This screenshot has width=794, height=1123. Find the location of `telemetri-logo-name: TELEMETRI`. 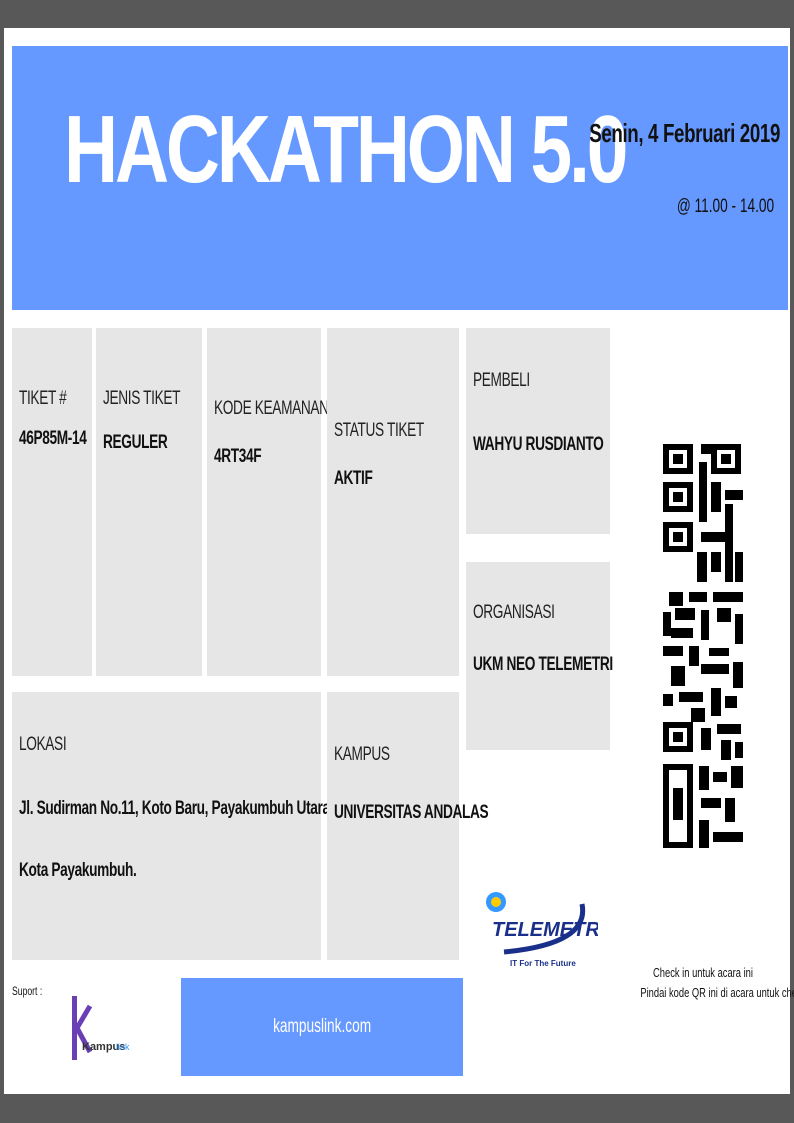

telemetri-logo-name: TELEMETRI is located at coordinates (545, 930).